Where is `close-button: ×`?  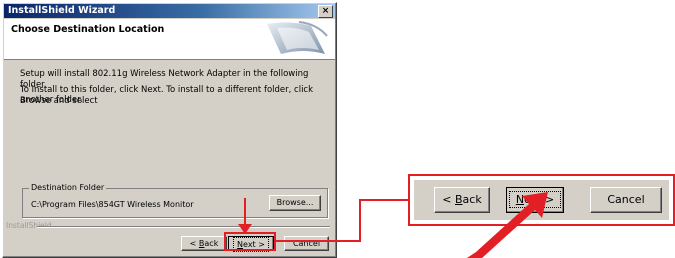
close-button: × is located at coordinates (325, 11).